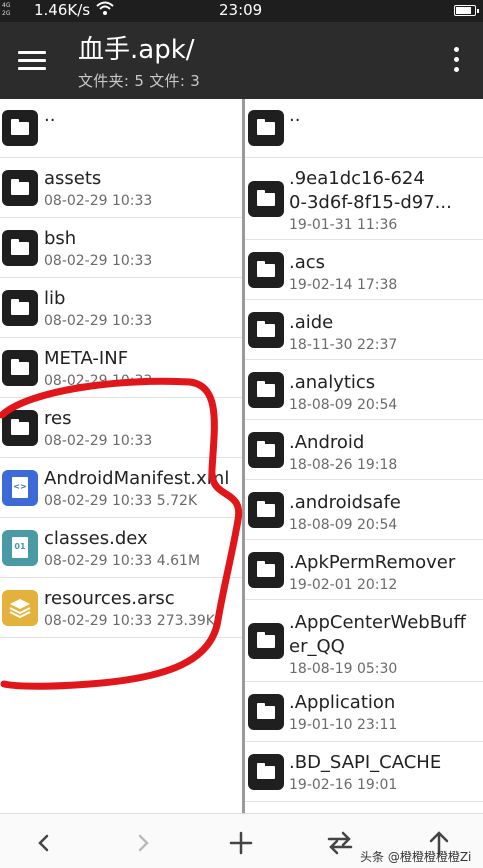 The height and width of the screenshot is (868, 483). Describe the element at coordinates (311, 322) in the screenshot. I see `item-name: .aide` at that location.